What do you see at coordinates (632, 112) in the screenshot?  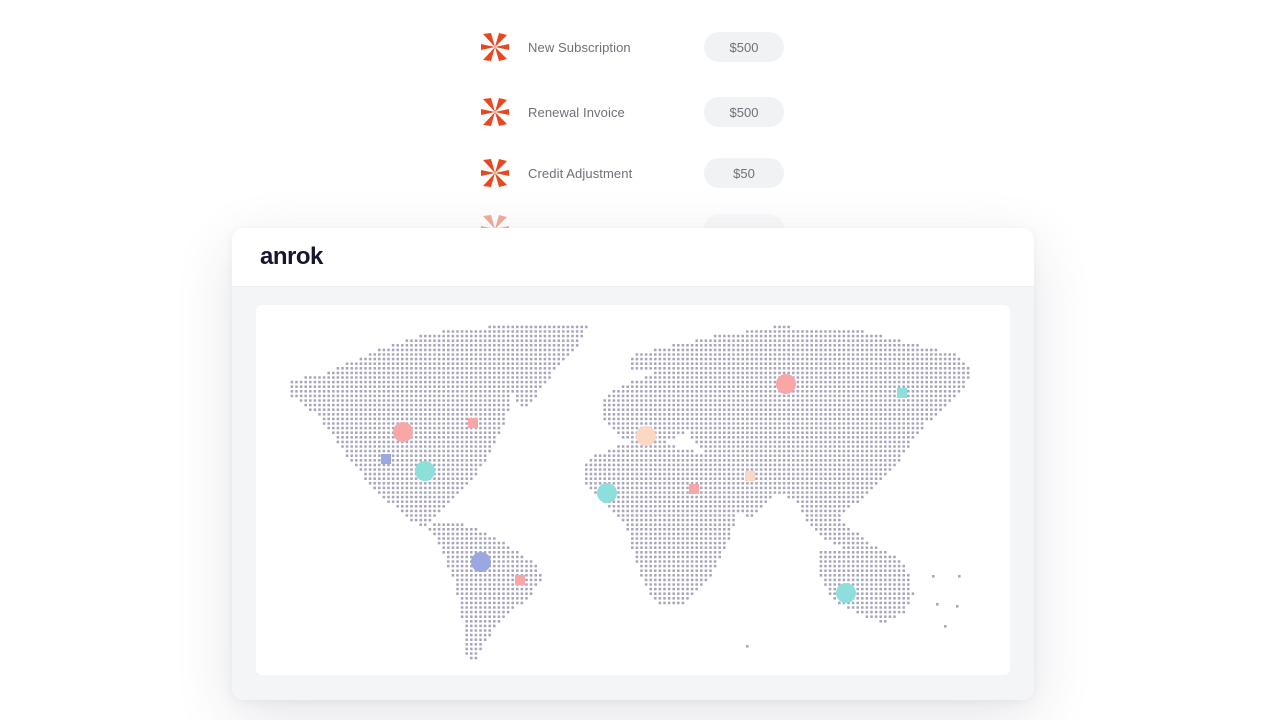 I see `transaction-row: Renewal Invoice $500` at bounding box center [632, 112].